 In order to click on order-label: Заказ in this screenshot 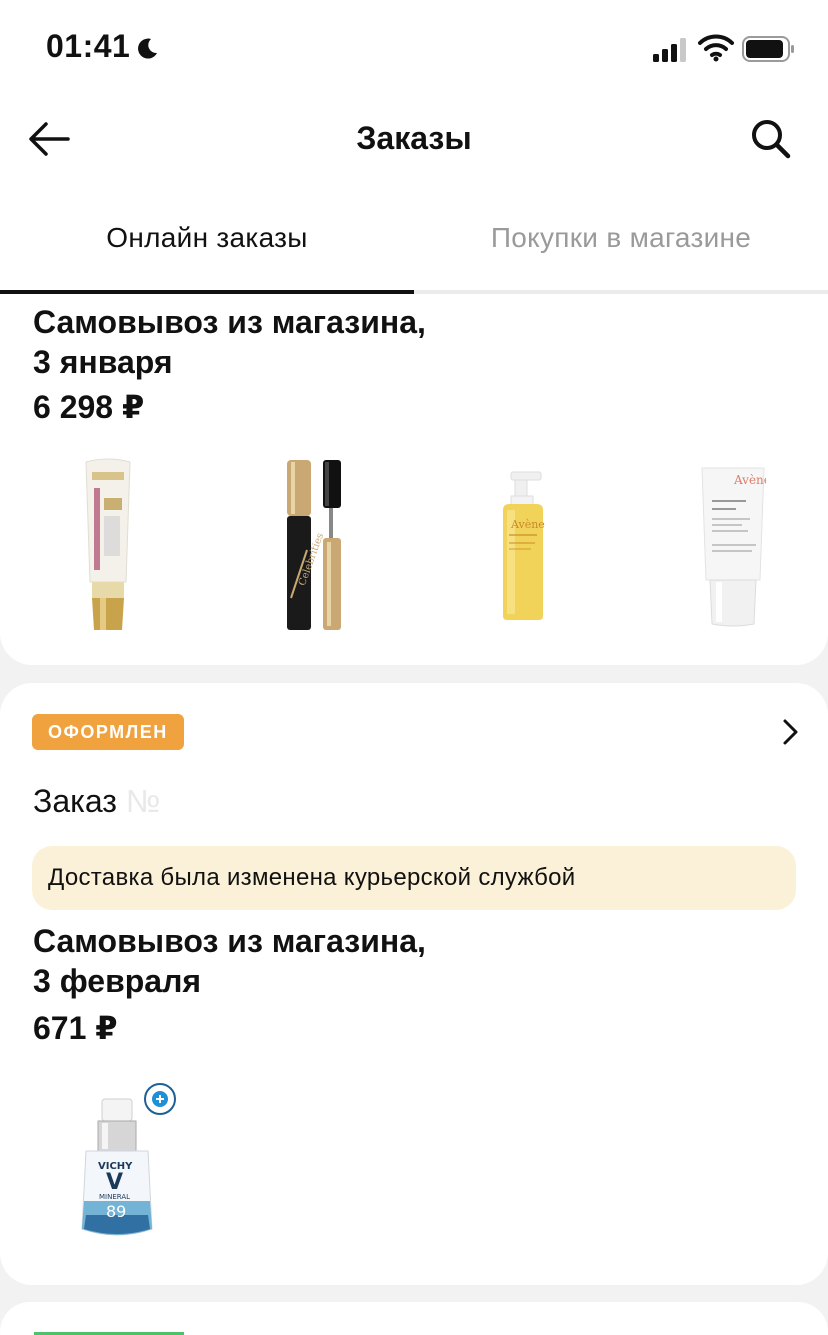, I will do `click(75, 801)`.